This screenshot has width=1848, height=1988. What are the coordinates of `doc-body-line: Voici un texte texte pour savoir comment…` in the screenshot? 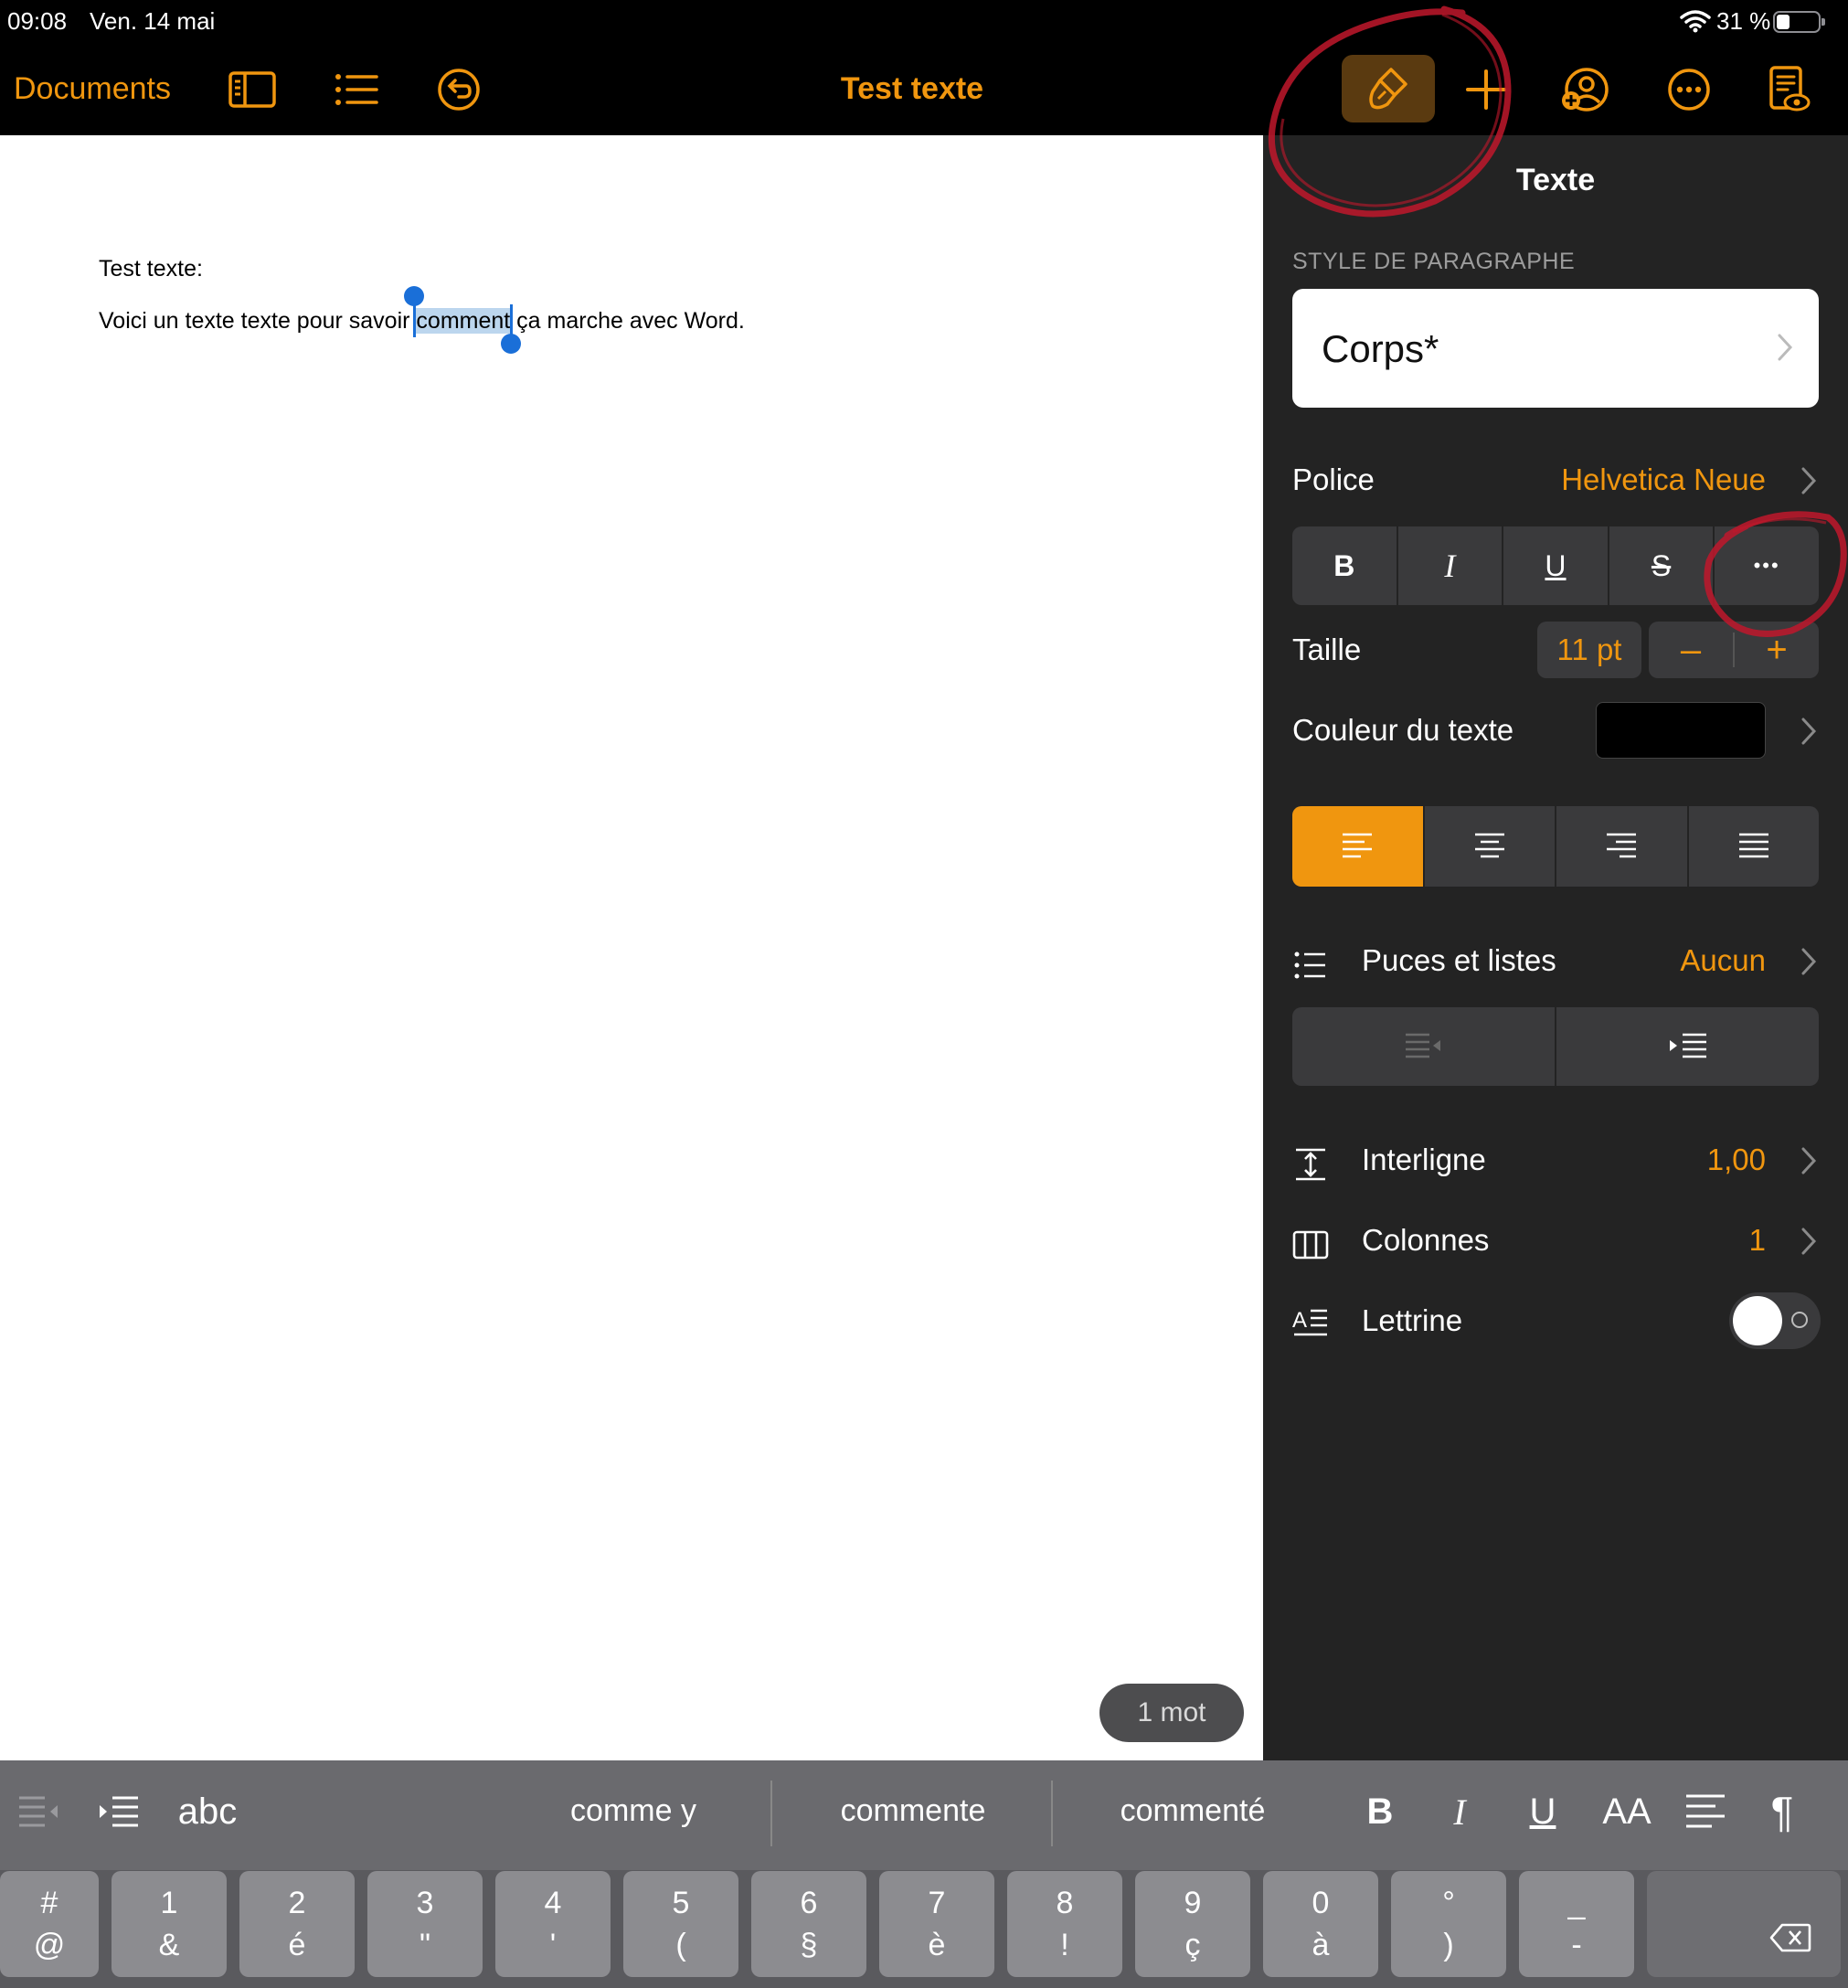 It's located at (422, 320).